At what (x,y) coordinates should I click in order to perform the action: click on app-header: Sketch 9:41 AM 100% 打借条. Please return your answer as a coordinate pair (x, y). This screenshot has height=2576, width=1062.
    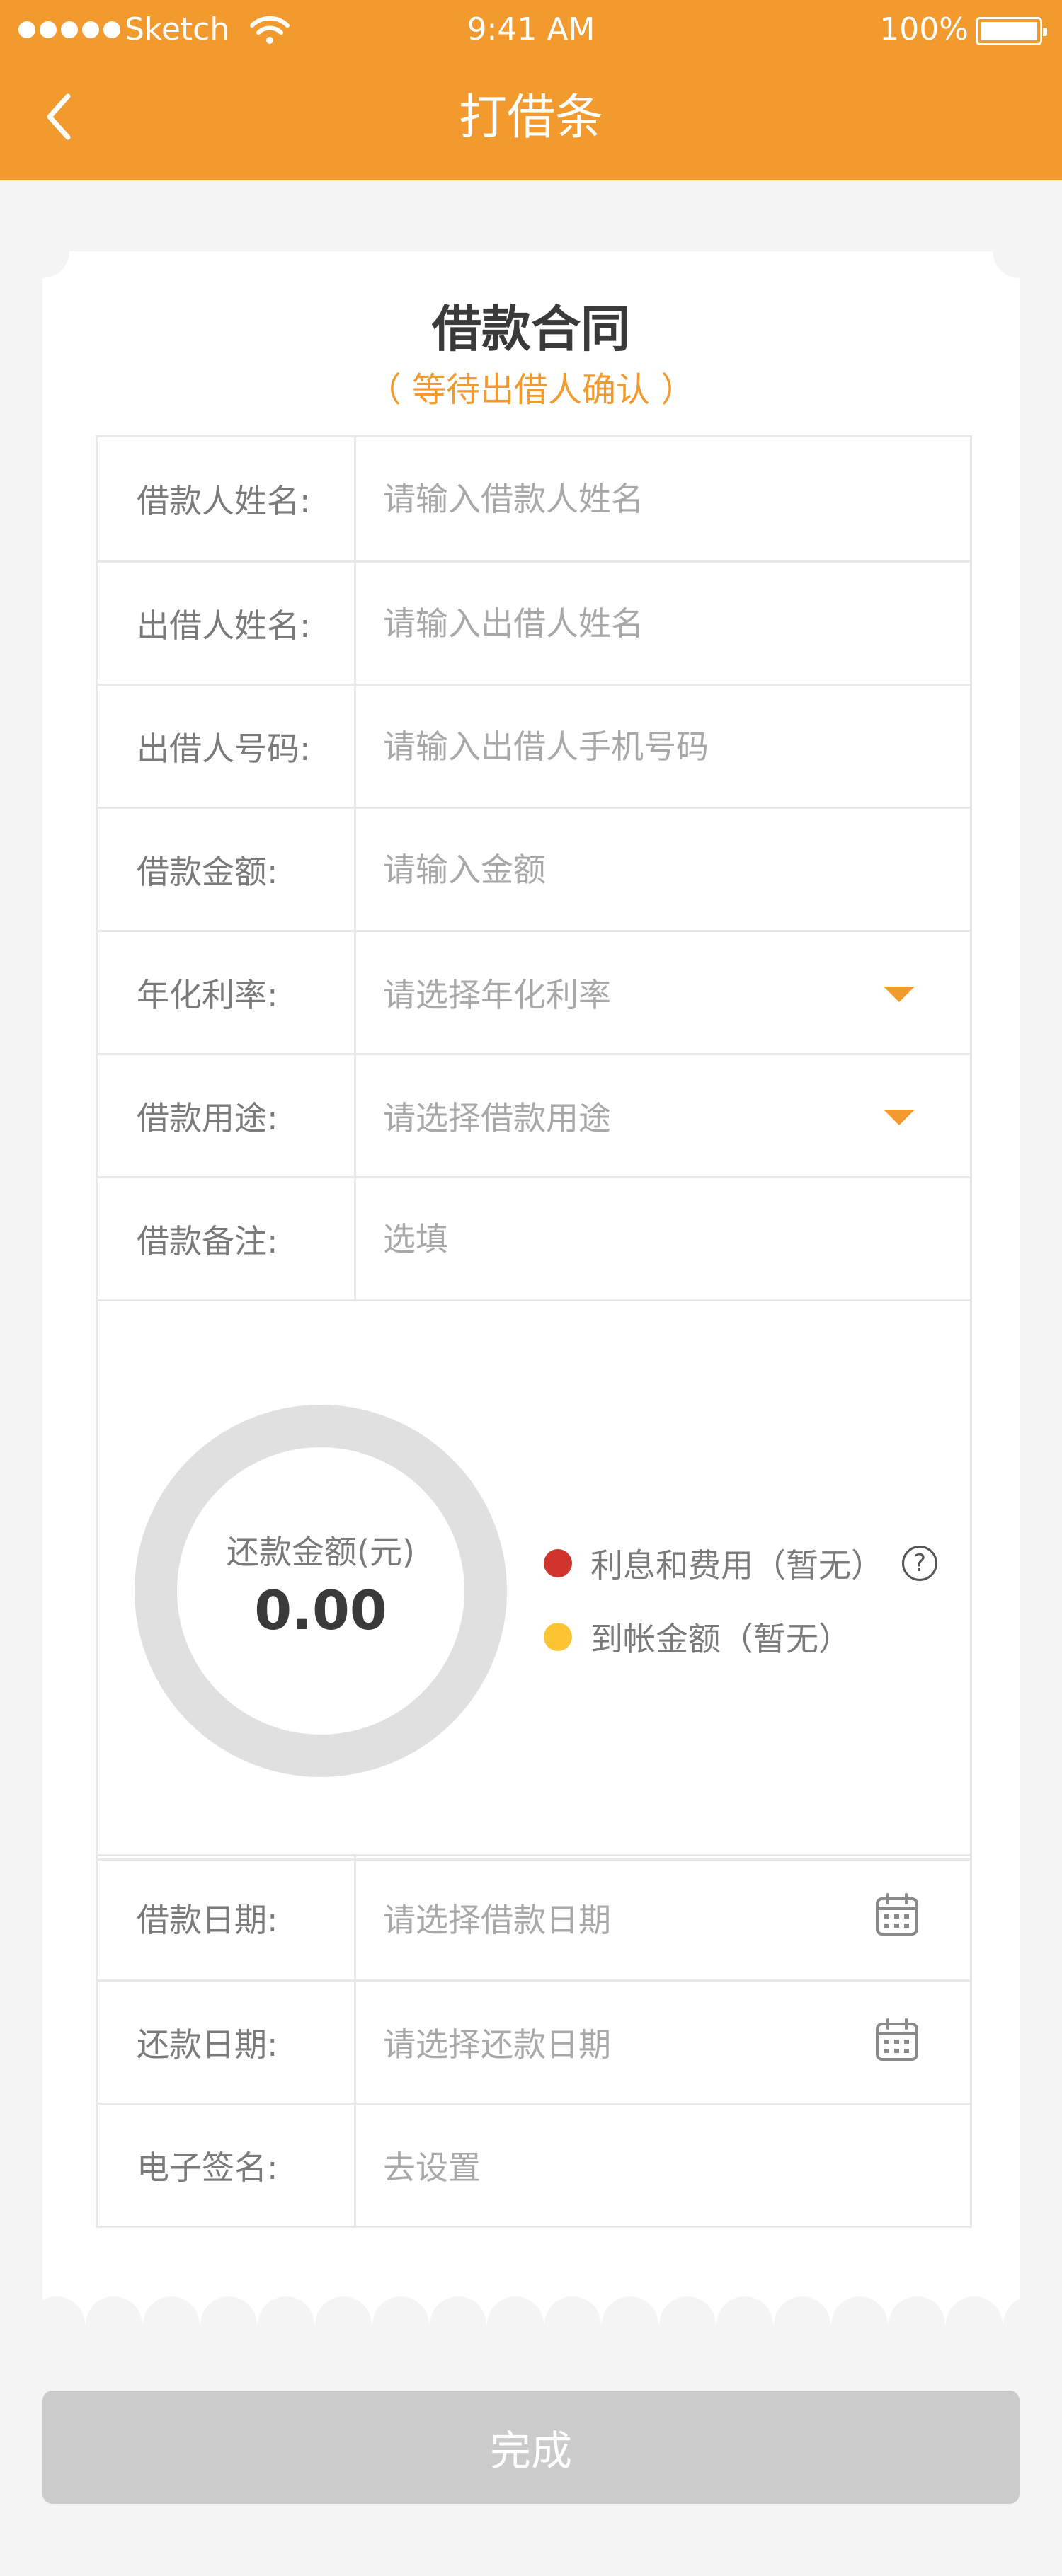
    Looking at the image, I should click on (531, 90).